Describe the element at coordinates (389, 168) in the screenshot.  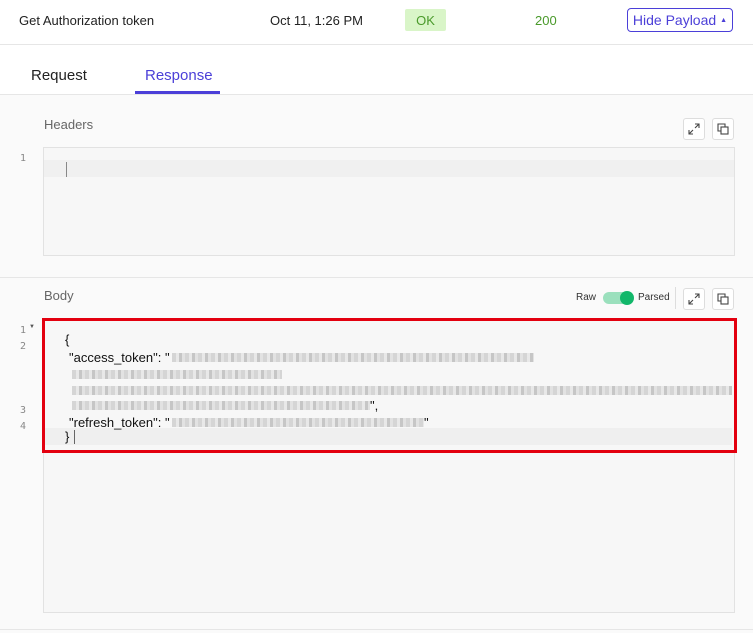
I see `active-line` at that location.